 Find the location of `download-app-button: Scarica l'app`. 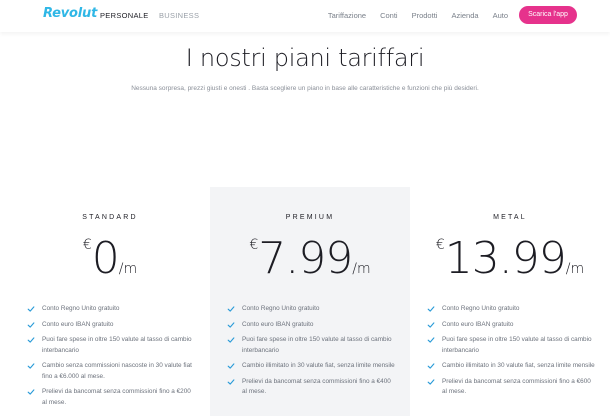

download-app-button: Scarica l'app is located at coordinates (548, 15).